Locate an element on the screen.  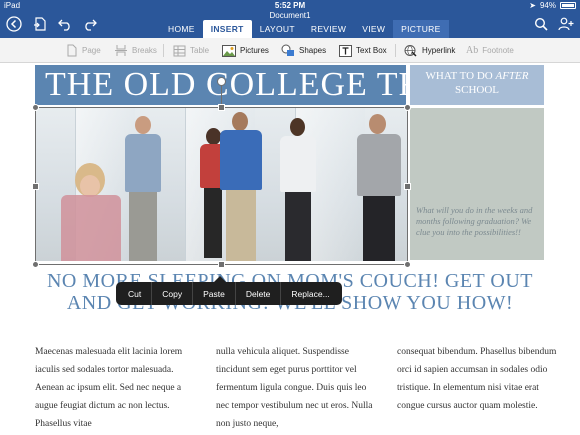
cut-menu-item: Cut is located at coordinates (135, 293).